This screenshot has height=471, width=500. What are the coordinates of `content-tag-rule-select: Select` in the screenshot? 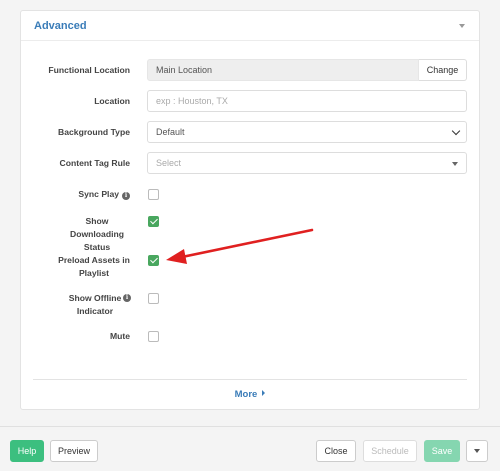 It's located at (307, 163).